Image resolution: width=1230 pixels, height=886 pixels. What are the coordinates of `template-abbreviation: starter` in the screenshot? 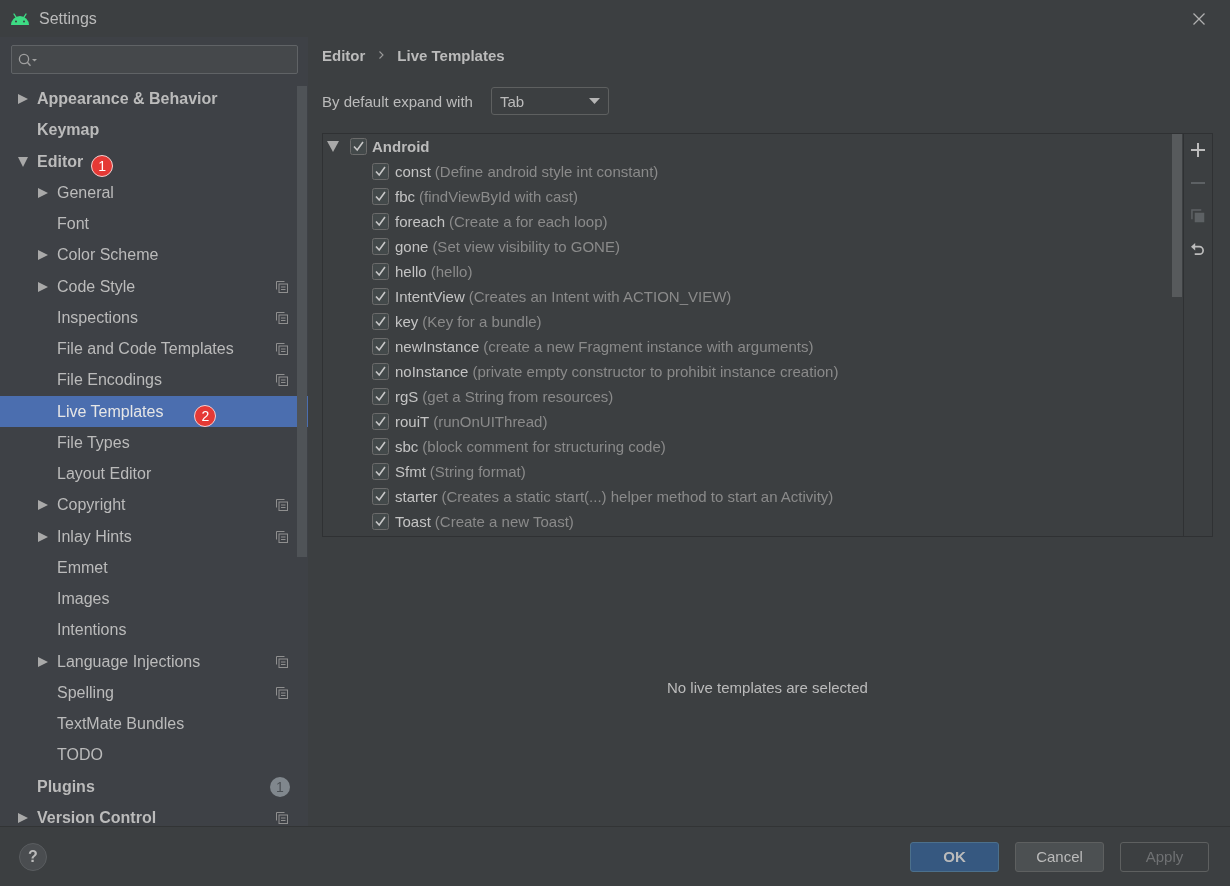 It's located at (416, 496).